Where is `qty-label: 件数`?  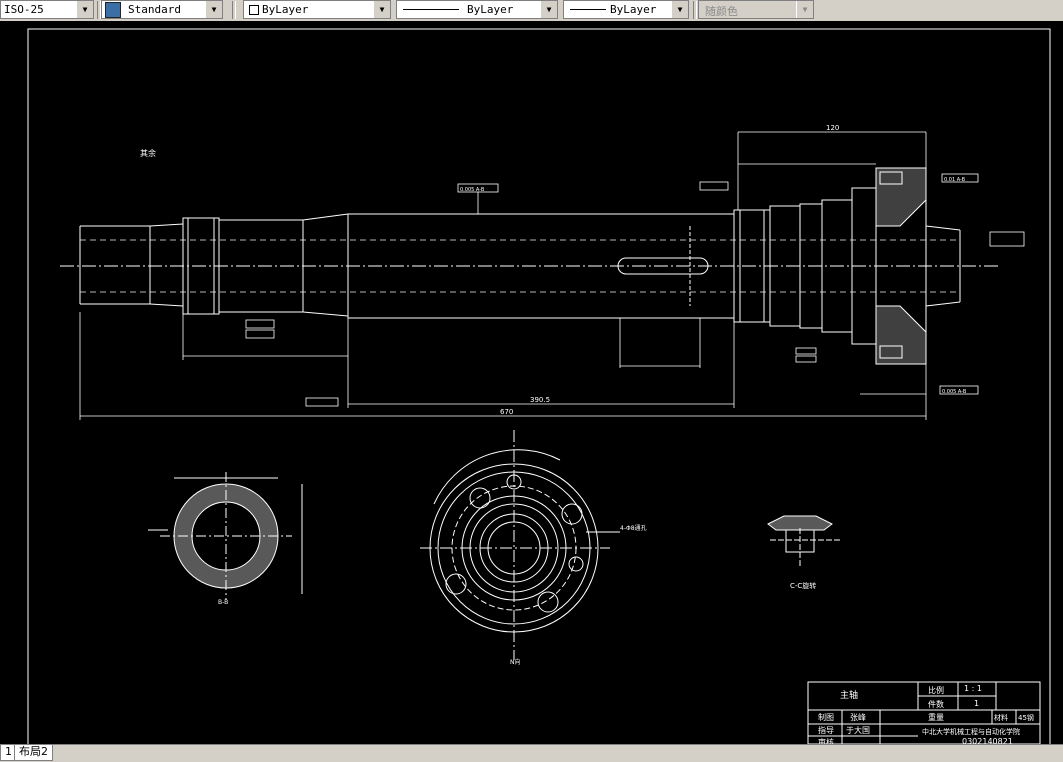 qty-label: 件数 is located at coordinates (936, 704).